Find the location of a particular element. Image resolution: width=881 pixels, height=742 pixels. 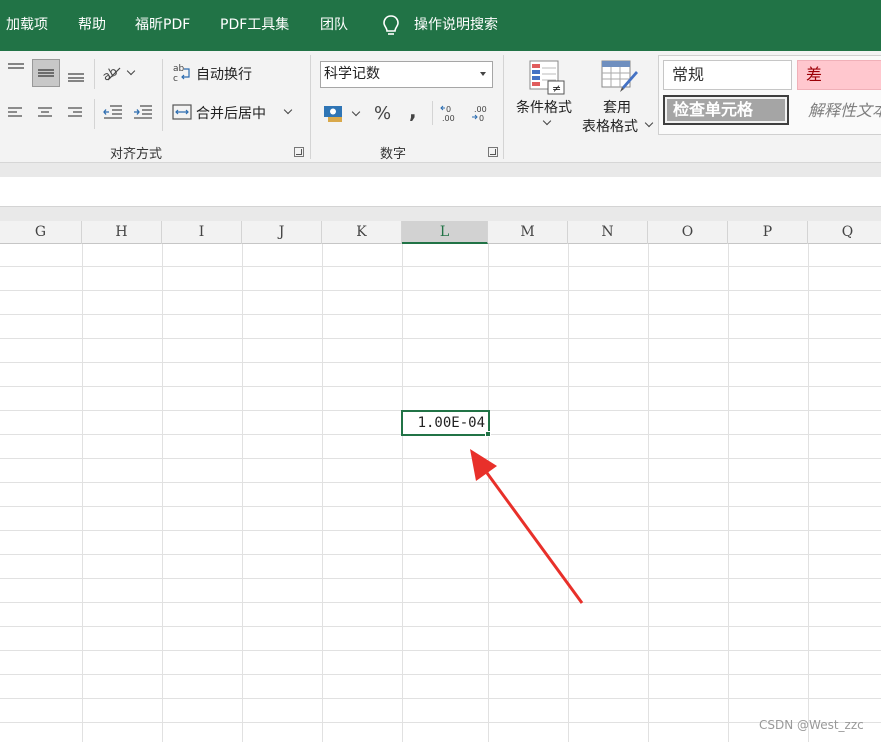

menu-help: 帮助 is located at coordinates (92, 25).